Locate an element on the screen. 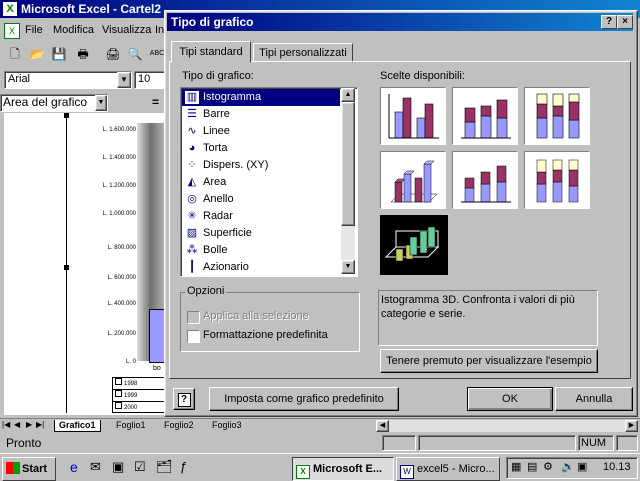  next-sheet-icon: ▶ is located at coordinates (29, 424).